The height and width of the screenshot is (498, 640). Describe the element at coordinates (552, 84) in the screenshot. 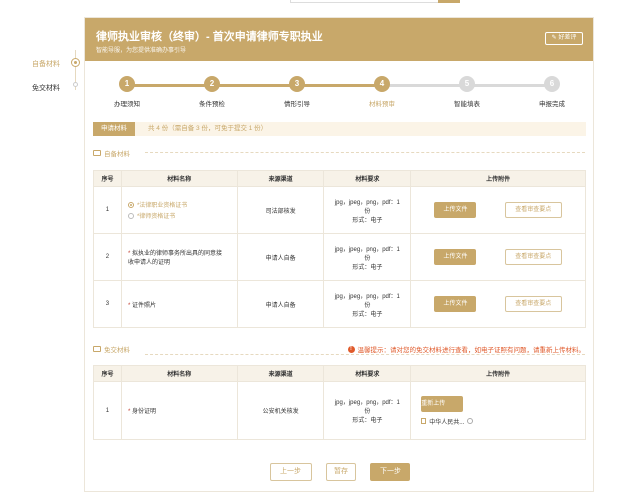

I see `step-number: 6` at that location.